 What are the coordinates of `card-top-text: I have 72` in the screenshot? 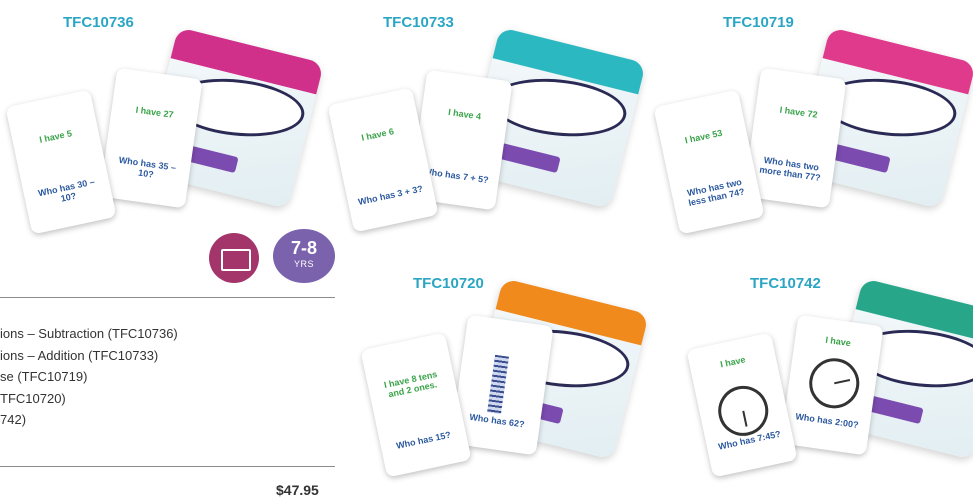 It's located at (799, 112).